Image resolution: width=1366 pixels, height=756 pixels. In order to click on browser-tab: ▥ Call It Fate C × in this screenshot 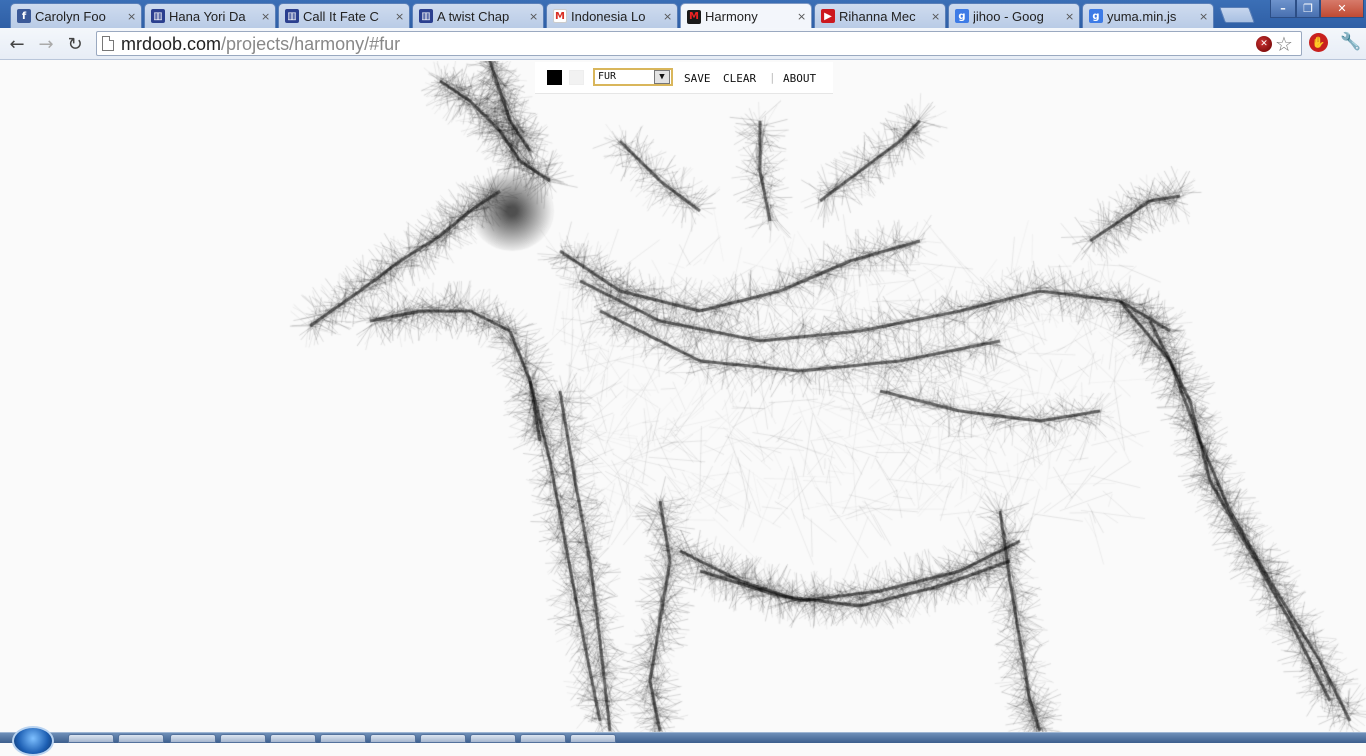, I will do `click(344, 15)`.